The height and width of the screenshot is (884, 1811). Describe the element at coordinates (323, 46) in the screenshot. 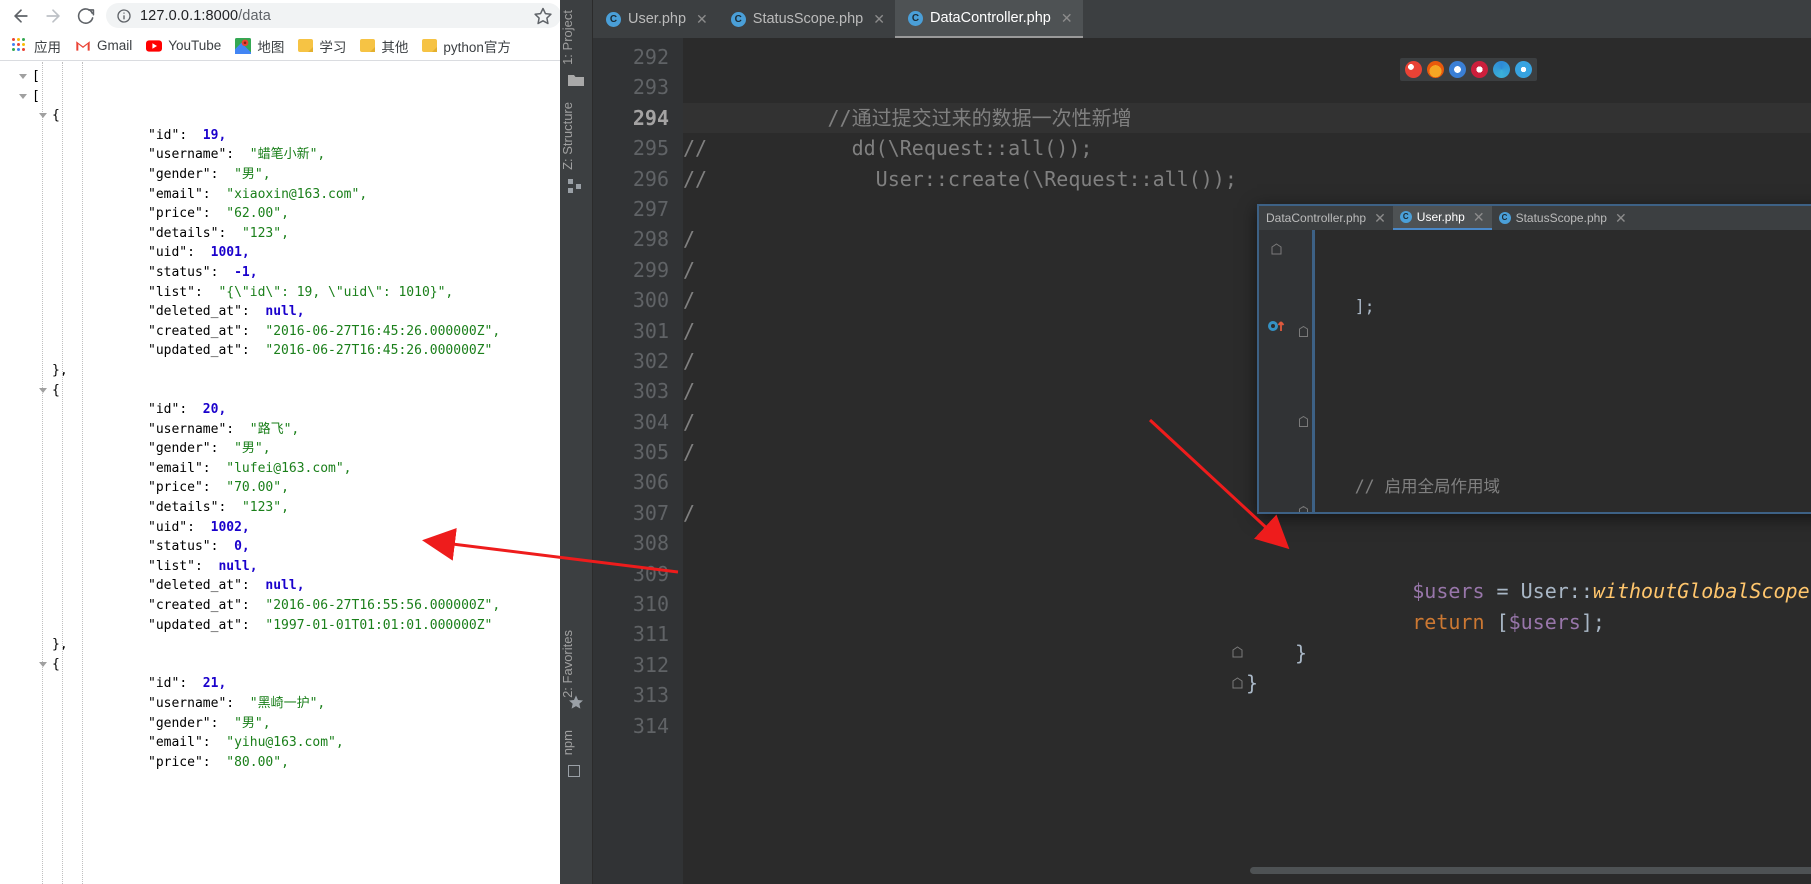

I see `bookmark-folder-study: 学习` at that location.